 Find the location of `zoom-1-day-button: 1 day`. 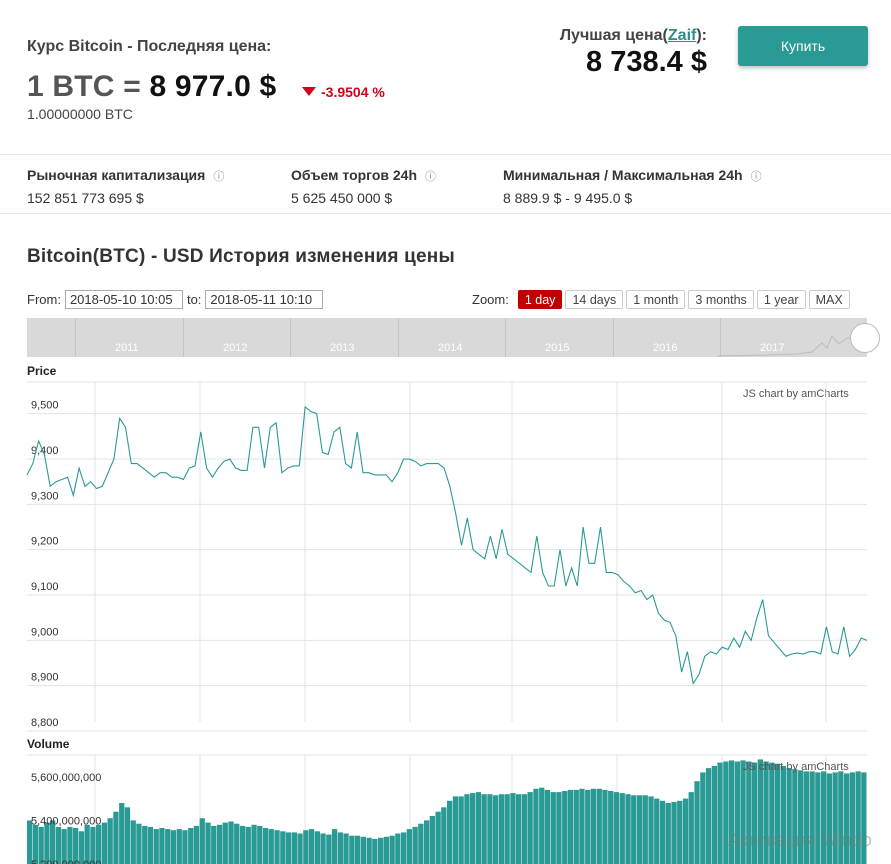

zoom-1-day-button: 1 day is located at coordinates (540, 299).